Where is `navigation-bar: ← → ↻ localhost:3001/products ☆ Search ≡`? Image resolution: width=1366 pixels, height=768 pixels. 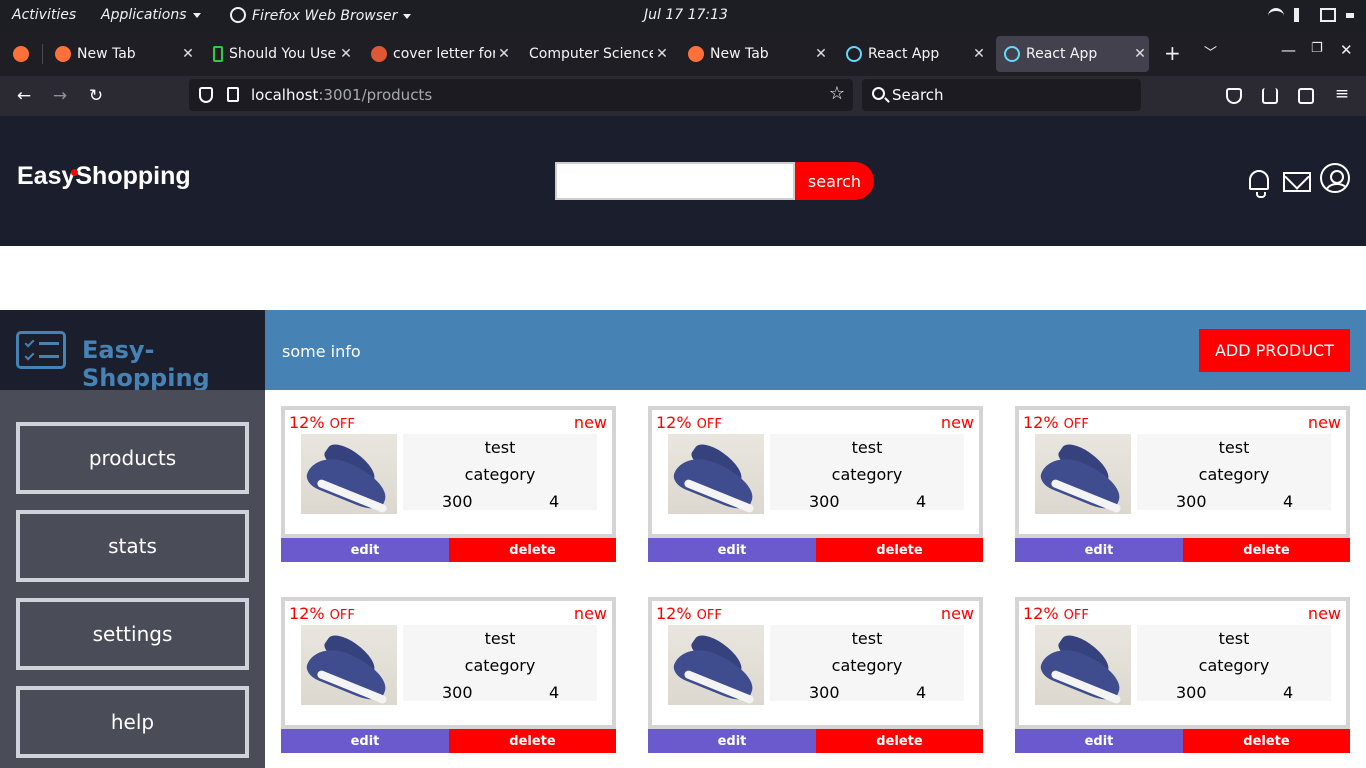
navigation-bar: ← → ↻ localhost:3001/products ☆ Search ≡ is located at coordinates (683, 96).